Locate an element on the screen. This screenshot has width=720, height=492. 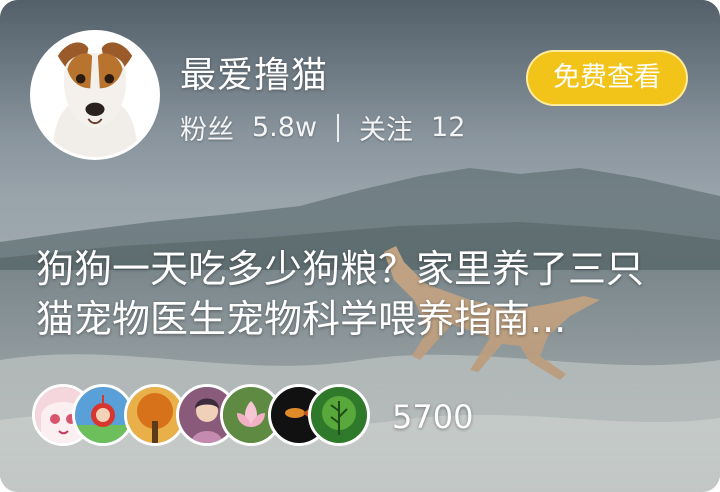
author-name: 最爱撸猫 is located at coordinates (254, 72).